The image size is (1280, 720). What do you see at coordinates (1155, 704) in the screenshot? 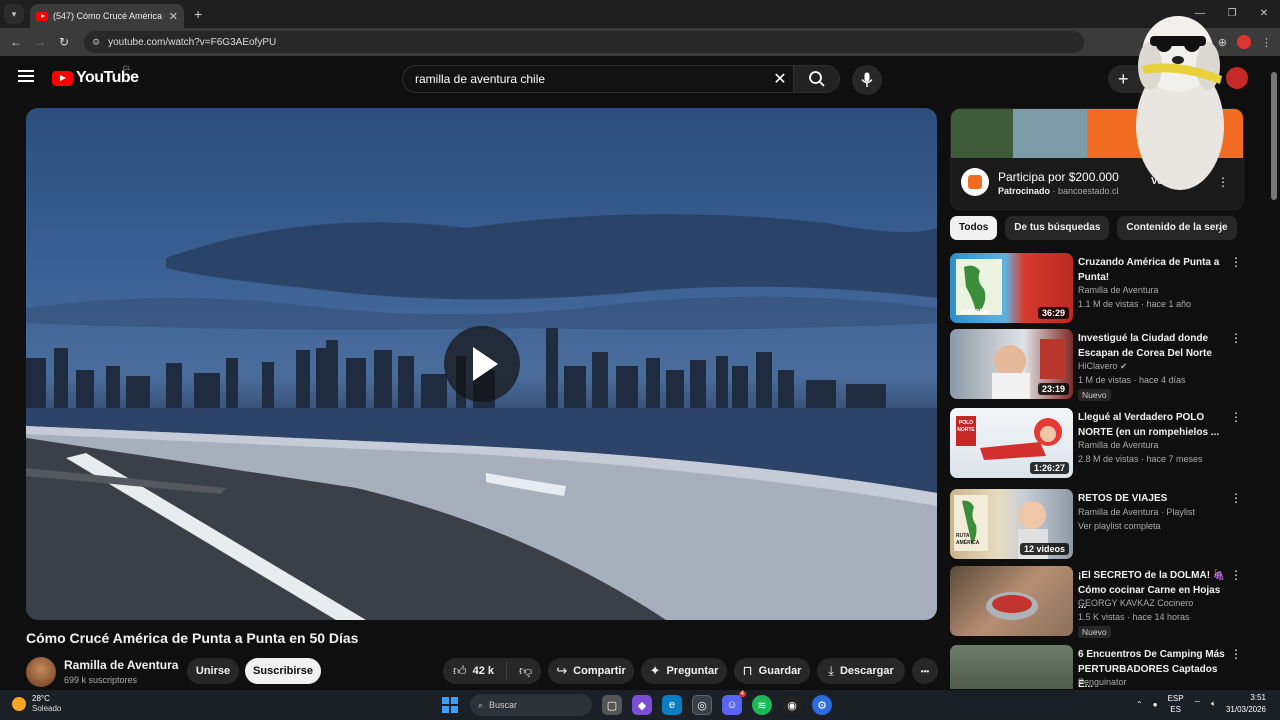
I see `tray-app-icon: ●` at bounding box center [1155, 704].